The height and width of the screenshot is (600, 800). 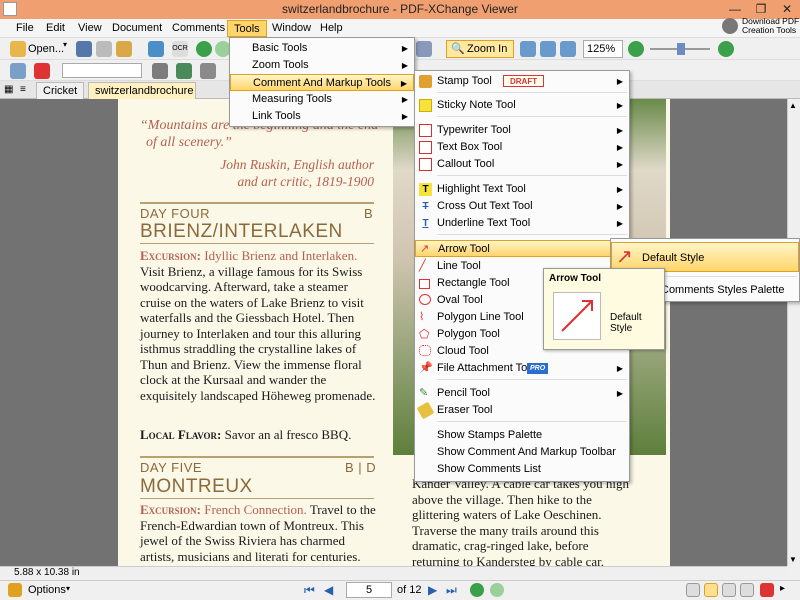 What do you see at coordinates (8, 89) in the screenshot?
I see `pages-panel-icon: ▦` at bounding box center [8, 89].